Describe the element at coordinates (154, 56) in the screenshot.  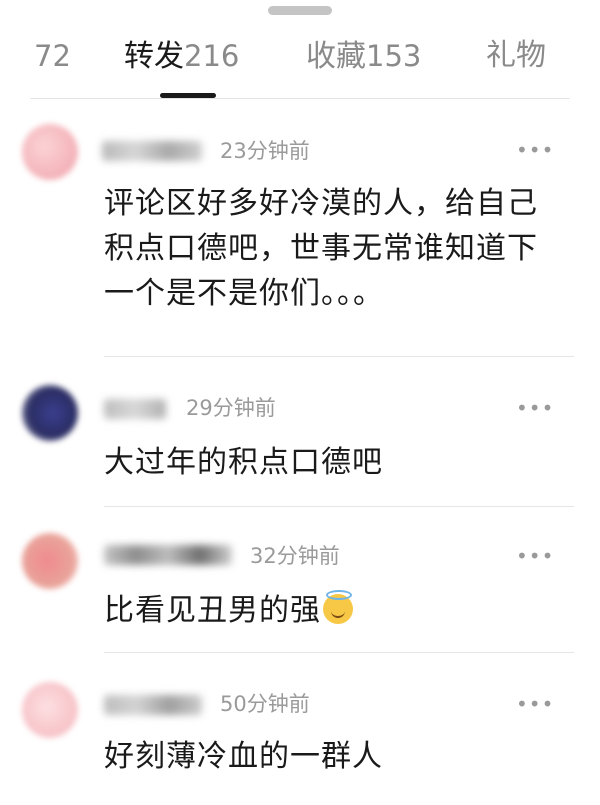
I see `tab-reposts-label: 转发` at that location.